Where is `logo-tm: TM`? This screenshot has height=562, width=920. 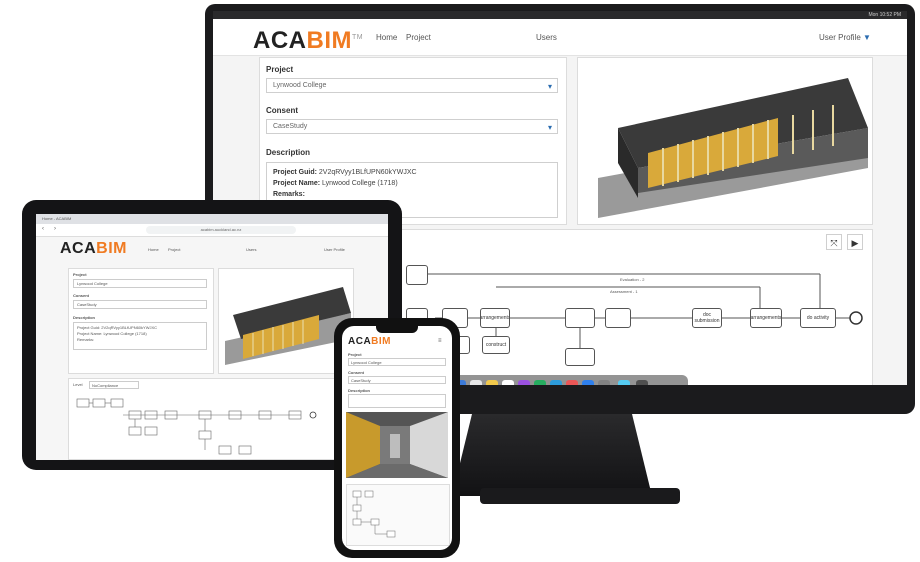 logo-tm: TM is located at coordinates (358, 37).